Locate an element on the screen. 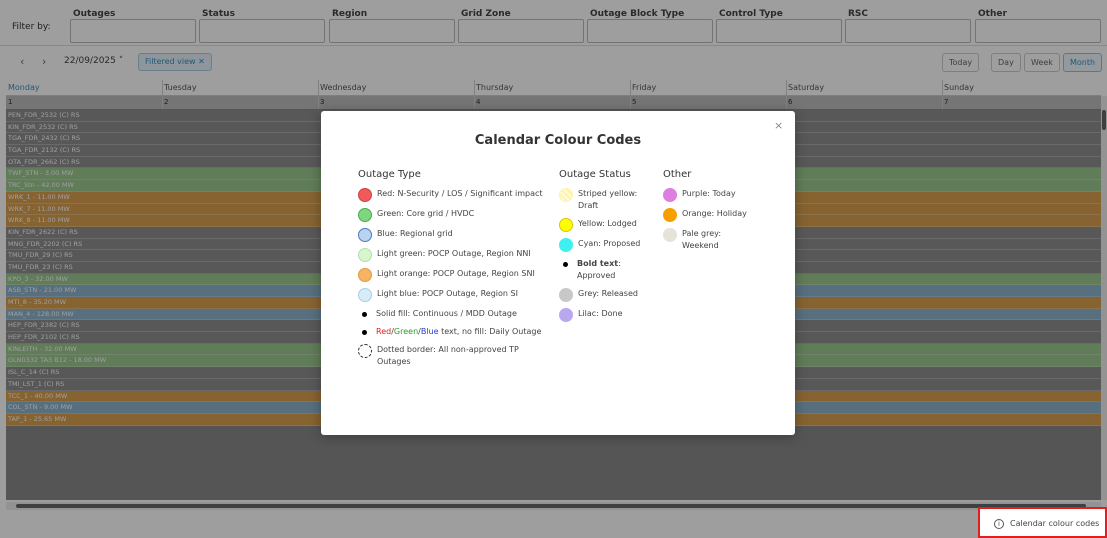 Image resolution: width=1107 pixels, height=538 pixels. legend-item: Striped yellow: Draft is located at coordinates (606, 200).